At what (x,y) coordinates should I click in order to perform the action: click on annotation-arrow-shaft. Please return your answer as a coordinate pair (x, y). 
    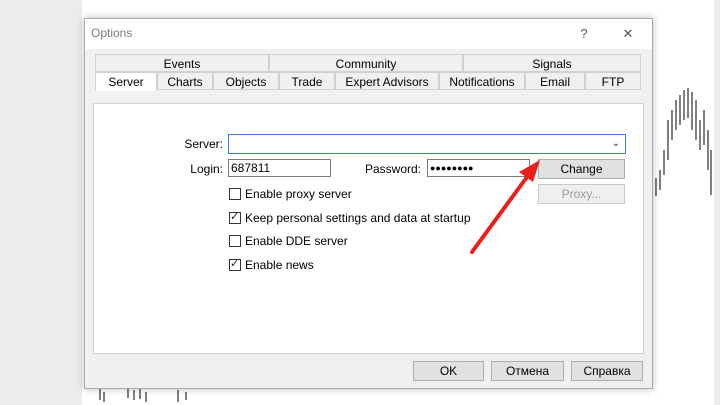
    Looking at the image, I should click on (499, 214).